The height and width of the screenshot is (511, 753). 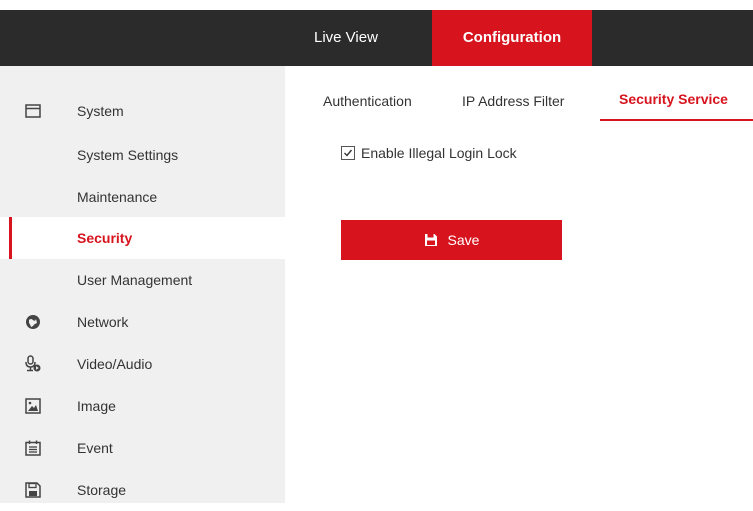 I want to click on save-icon, so click(x=431, y=240).